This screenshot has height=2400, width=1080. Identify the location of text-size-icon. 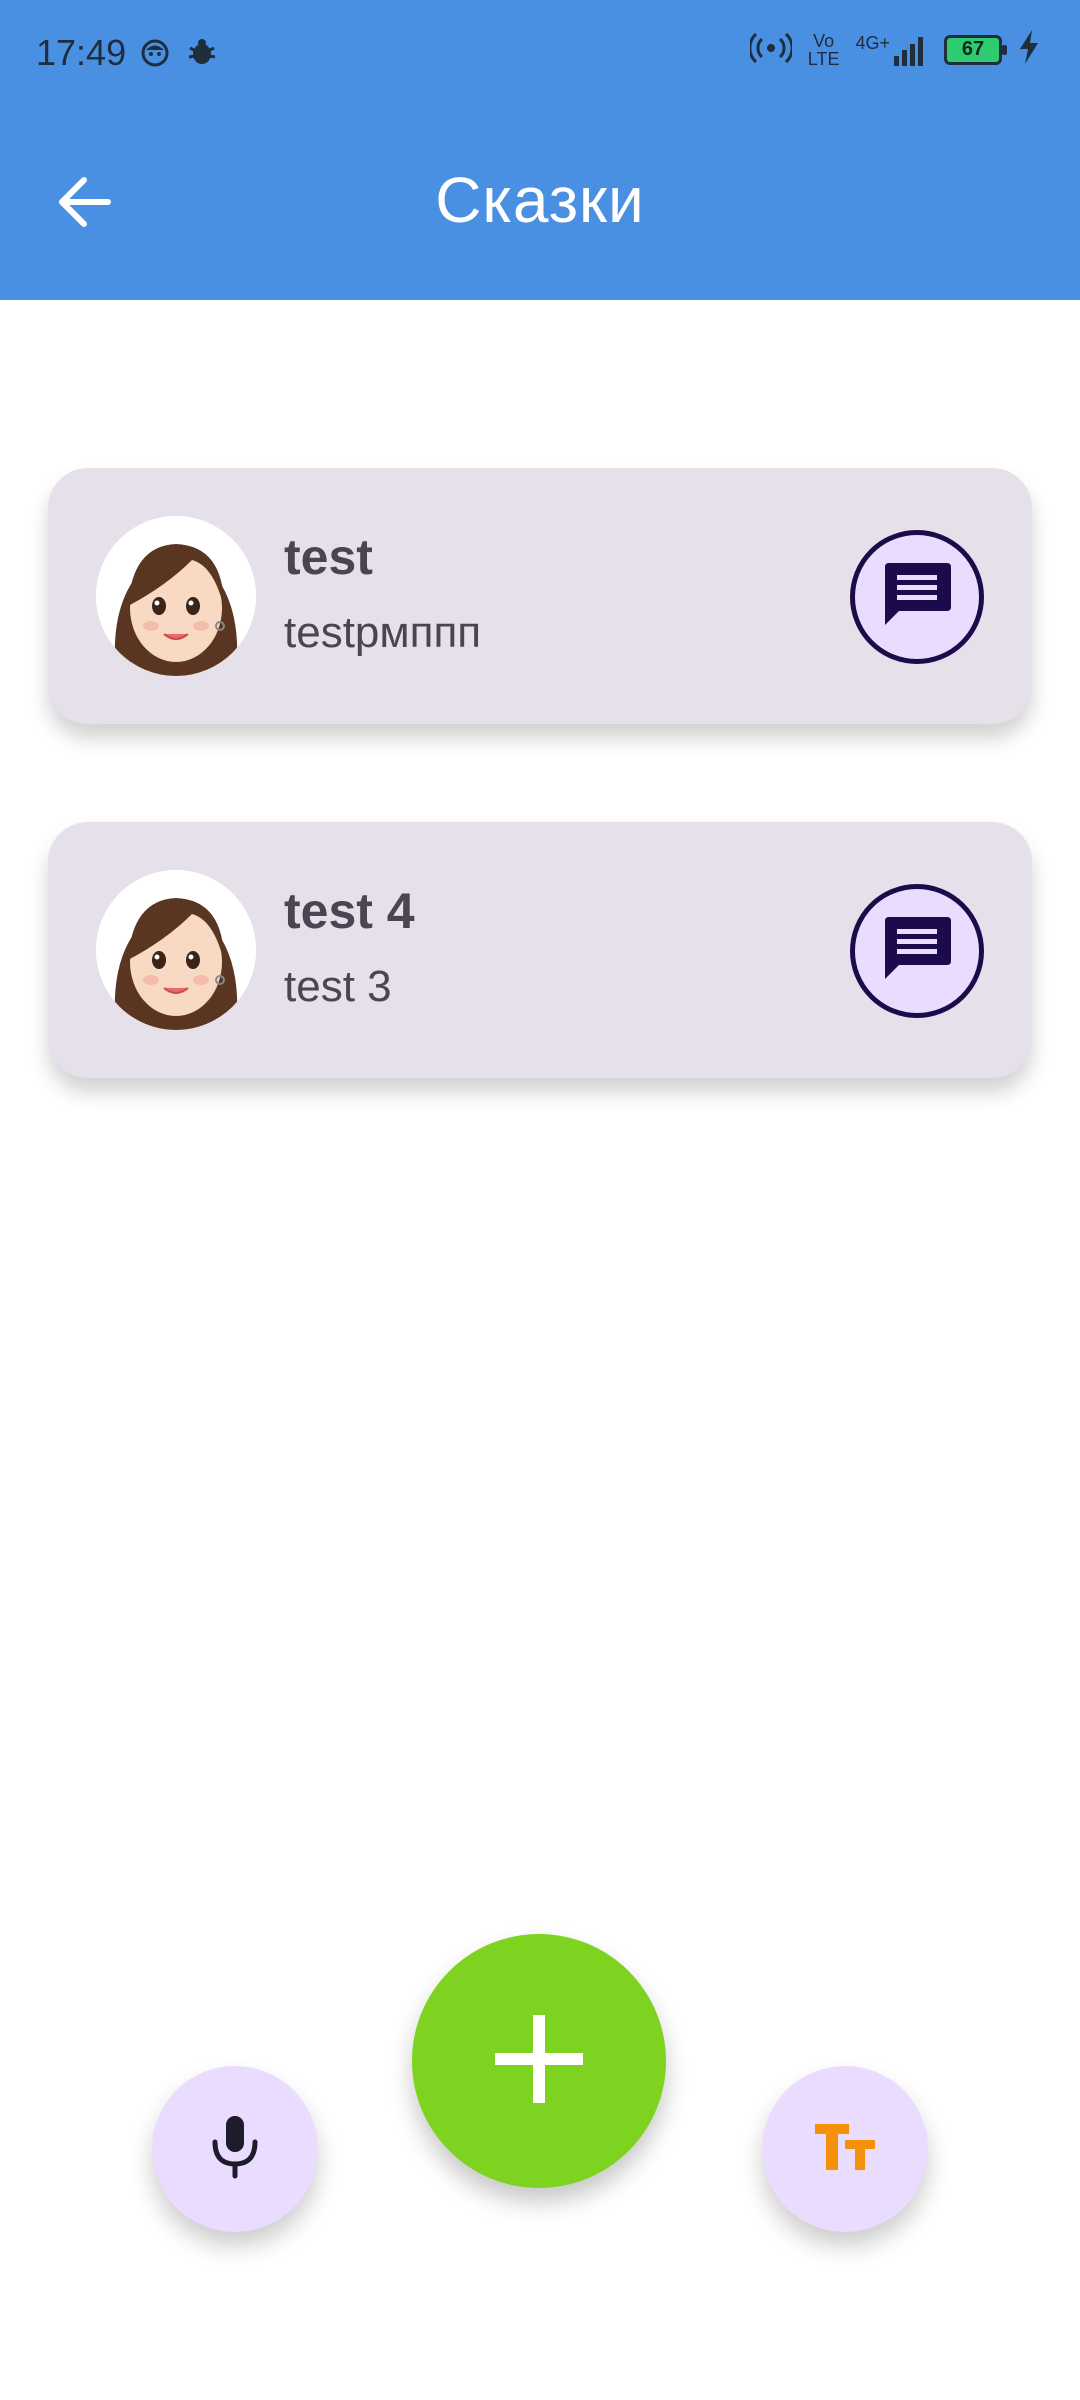
(845, 2149).